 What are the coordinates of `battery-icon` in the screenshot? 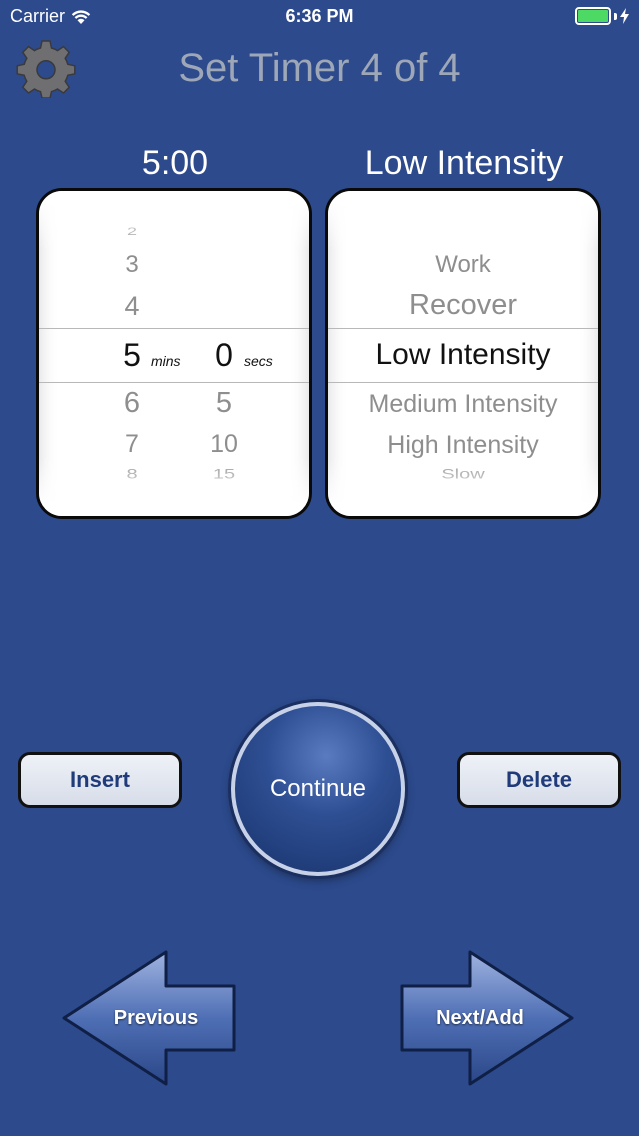 It's located at (602, 16).